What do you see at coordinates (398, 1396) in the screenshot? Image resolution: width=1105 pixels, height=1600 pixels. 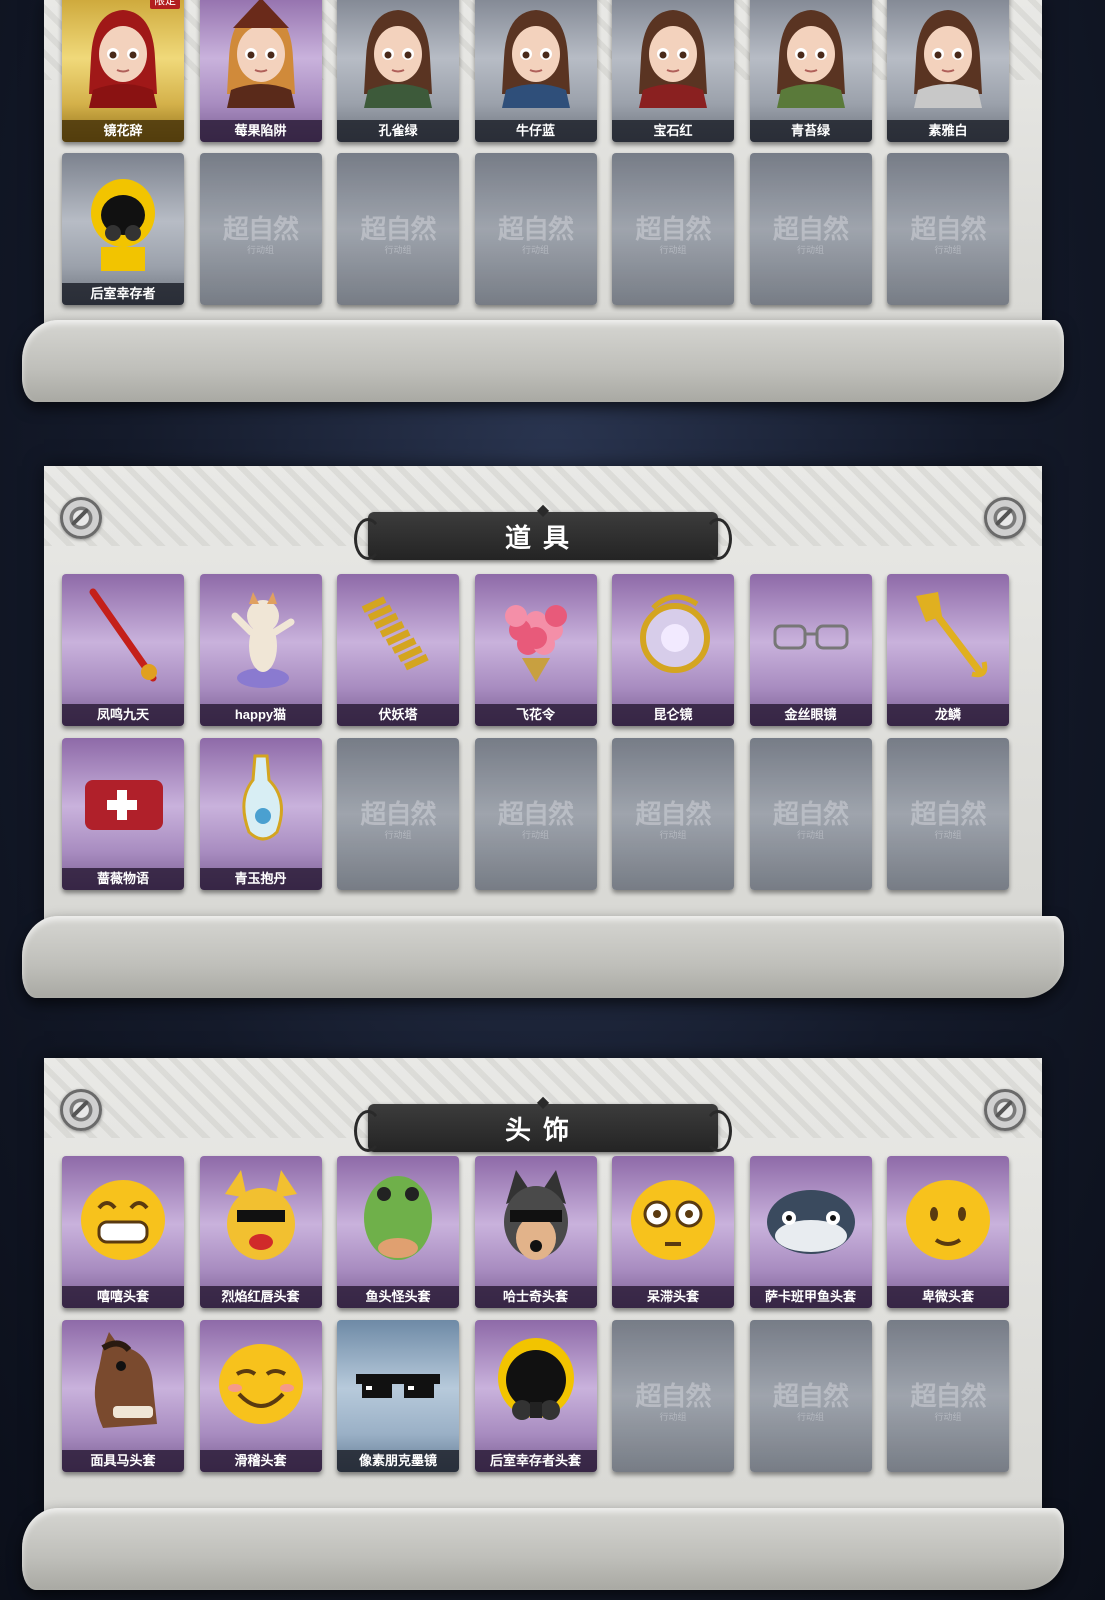 I see `headwear-card: 像素朋克墨镜` at bounding box center [398, 1396].